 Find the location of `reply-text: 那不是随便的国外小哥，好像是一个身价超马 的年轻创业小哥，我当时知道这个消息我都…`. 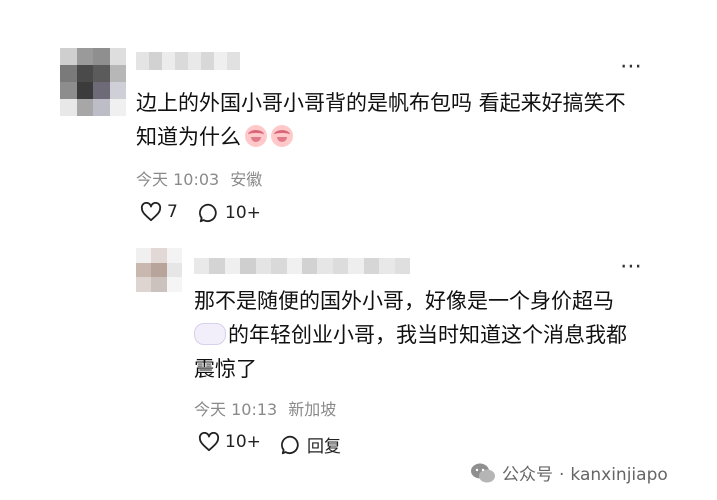

reply-text: 那不是随便的国外小哥，好像是一个身价超马 的年轻创业小哥，我当时知道这个消息我都… is located at coordinates (410, 335).